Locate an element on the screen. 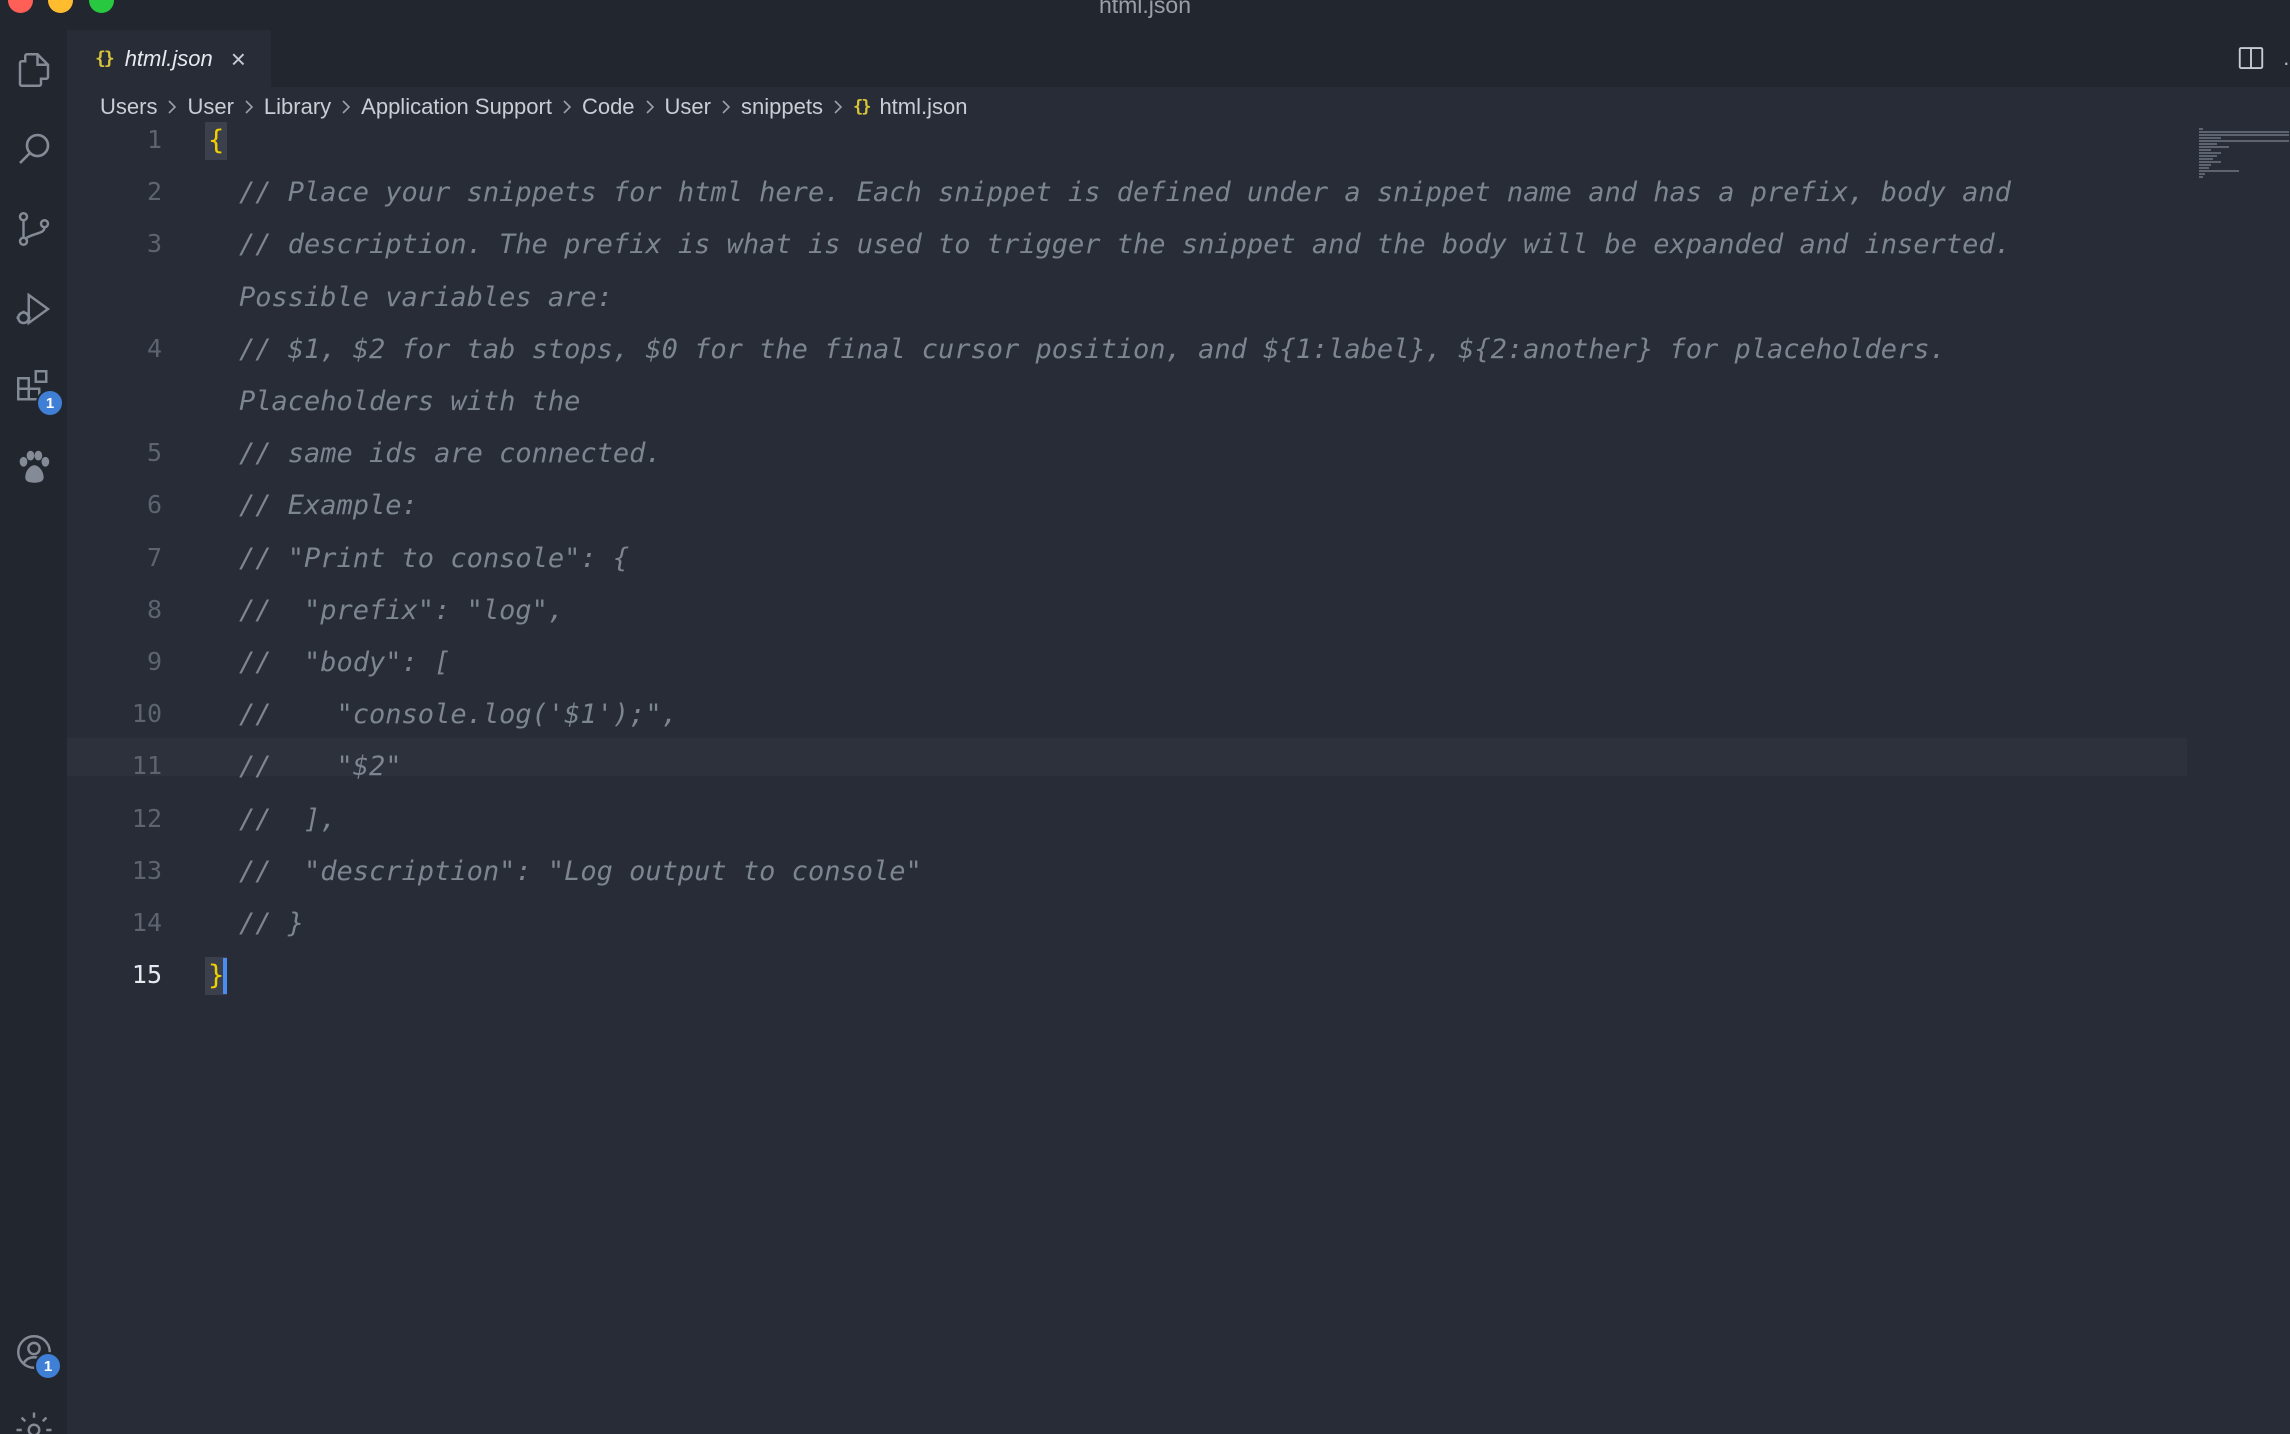  open-brace: { is located at coordinates (216, 141).